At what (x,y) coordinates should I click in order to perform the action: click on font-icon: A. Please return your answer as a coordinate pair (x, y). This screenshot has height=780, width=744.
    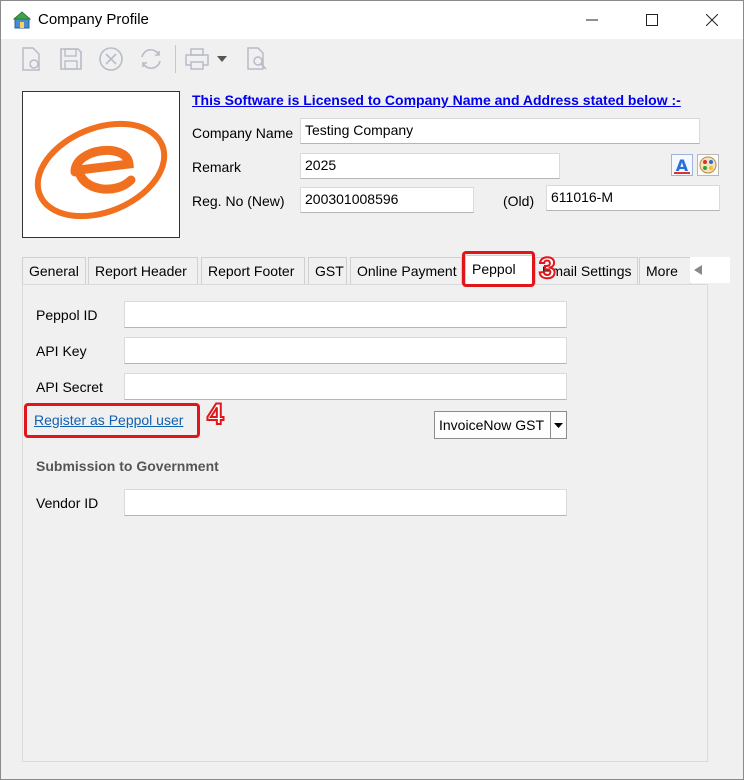
    Looking at the image, I should click on (682, 165).